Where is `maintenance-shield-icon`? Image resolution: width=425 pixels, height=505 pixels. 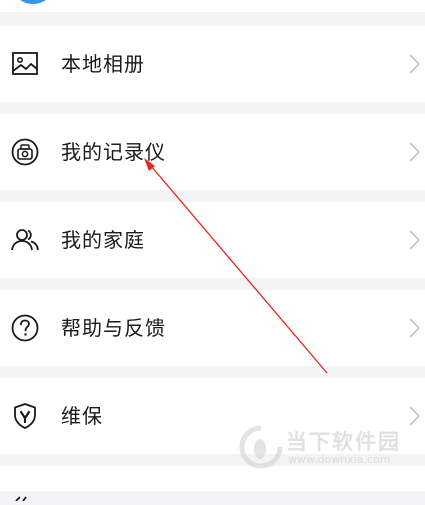 maintenance-shield-icon is located at coordinates (25, 416).